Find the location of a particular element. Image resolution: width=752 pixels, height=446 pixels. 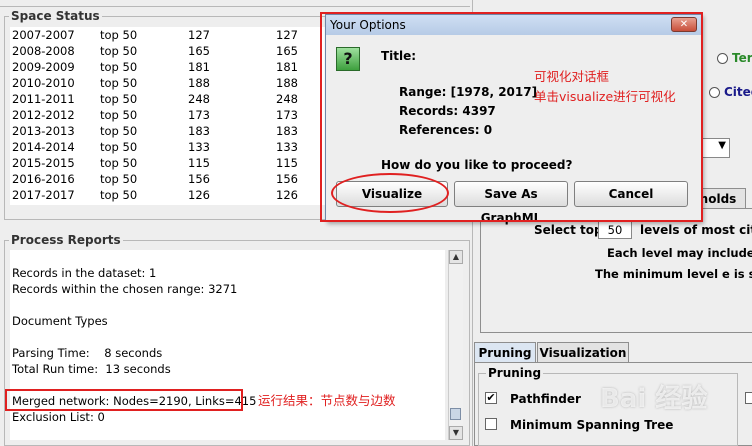

visualize-highlight-ellipse is located at coordinates (390, 193).